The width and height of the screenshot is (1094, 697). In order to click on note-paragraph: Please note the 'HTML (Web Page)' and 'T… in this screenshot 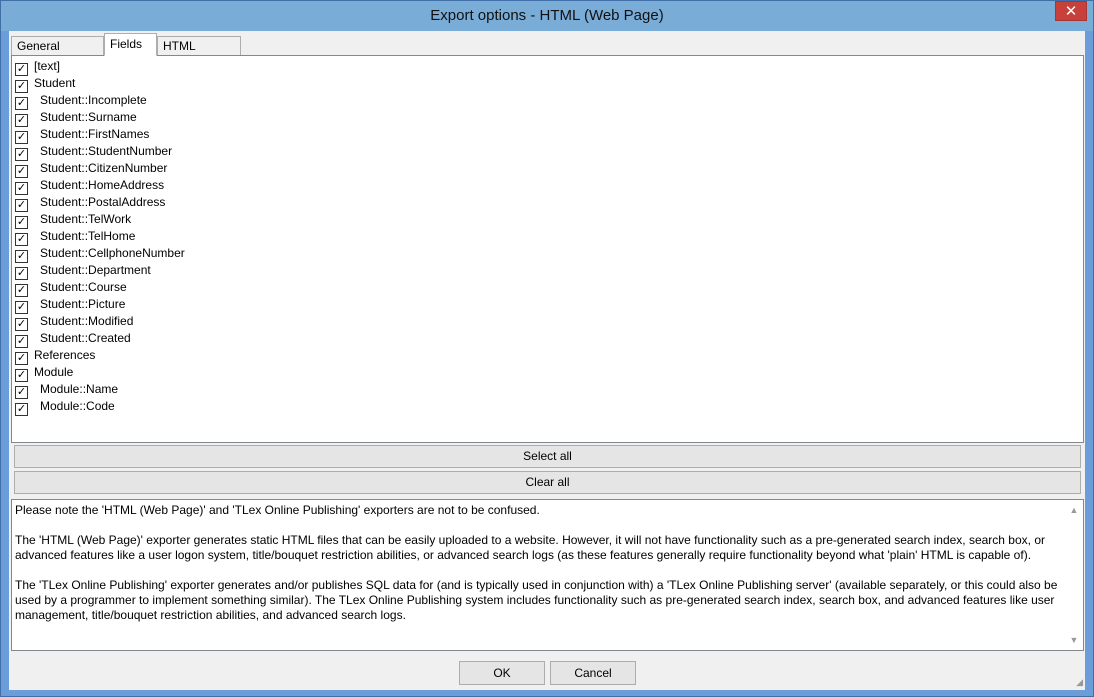, I will do `click(277, 510)`.